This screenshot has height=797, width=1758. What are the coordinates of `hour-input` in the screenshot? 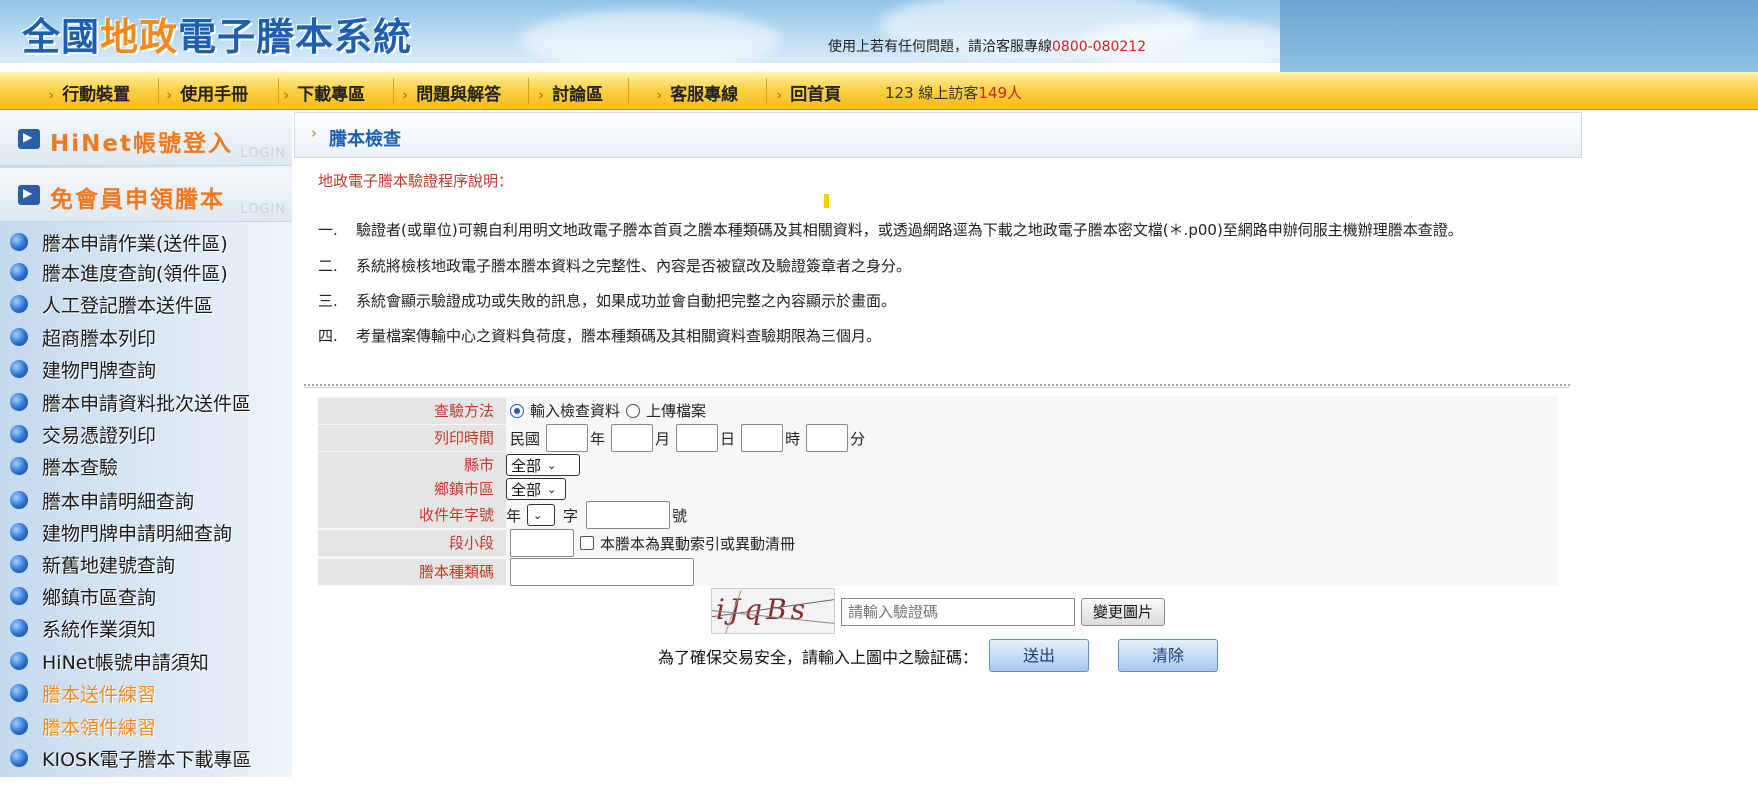 It's located at (762, 438).